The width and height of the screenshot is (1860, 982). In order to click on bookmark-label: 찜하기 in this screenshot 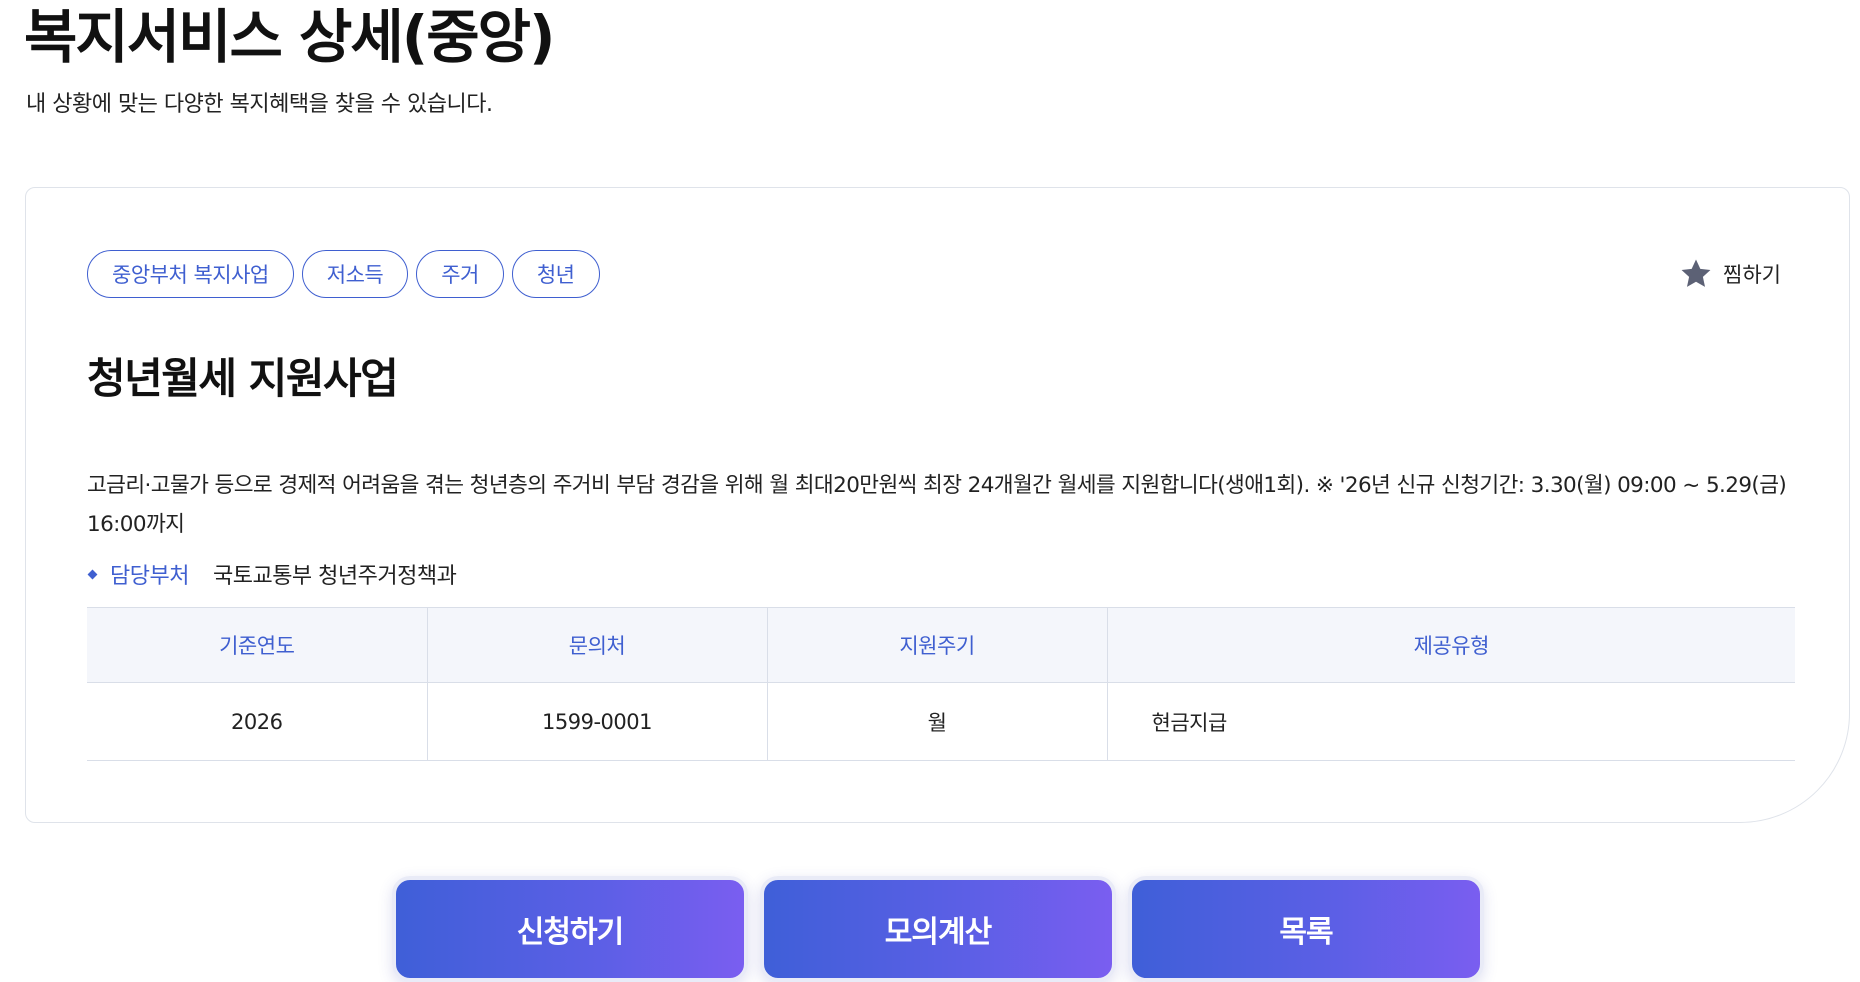, I will do `click(1752, 275)`.